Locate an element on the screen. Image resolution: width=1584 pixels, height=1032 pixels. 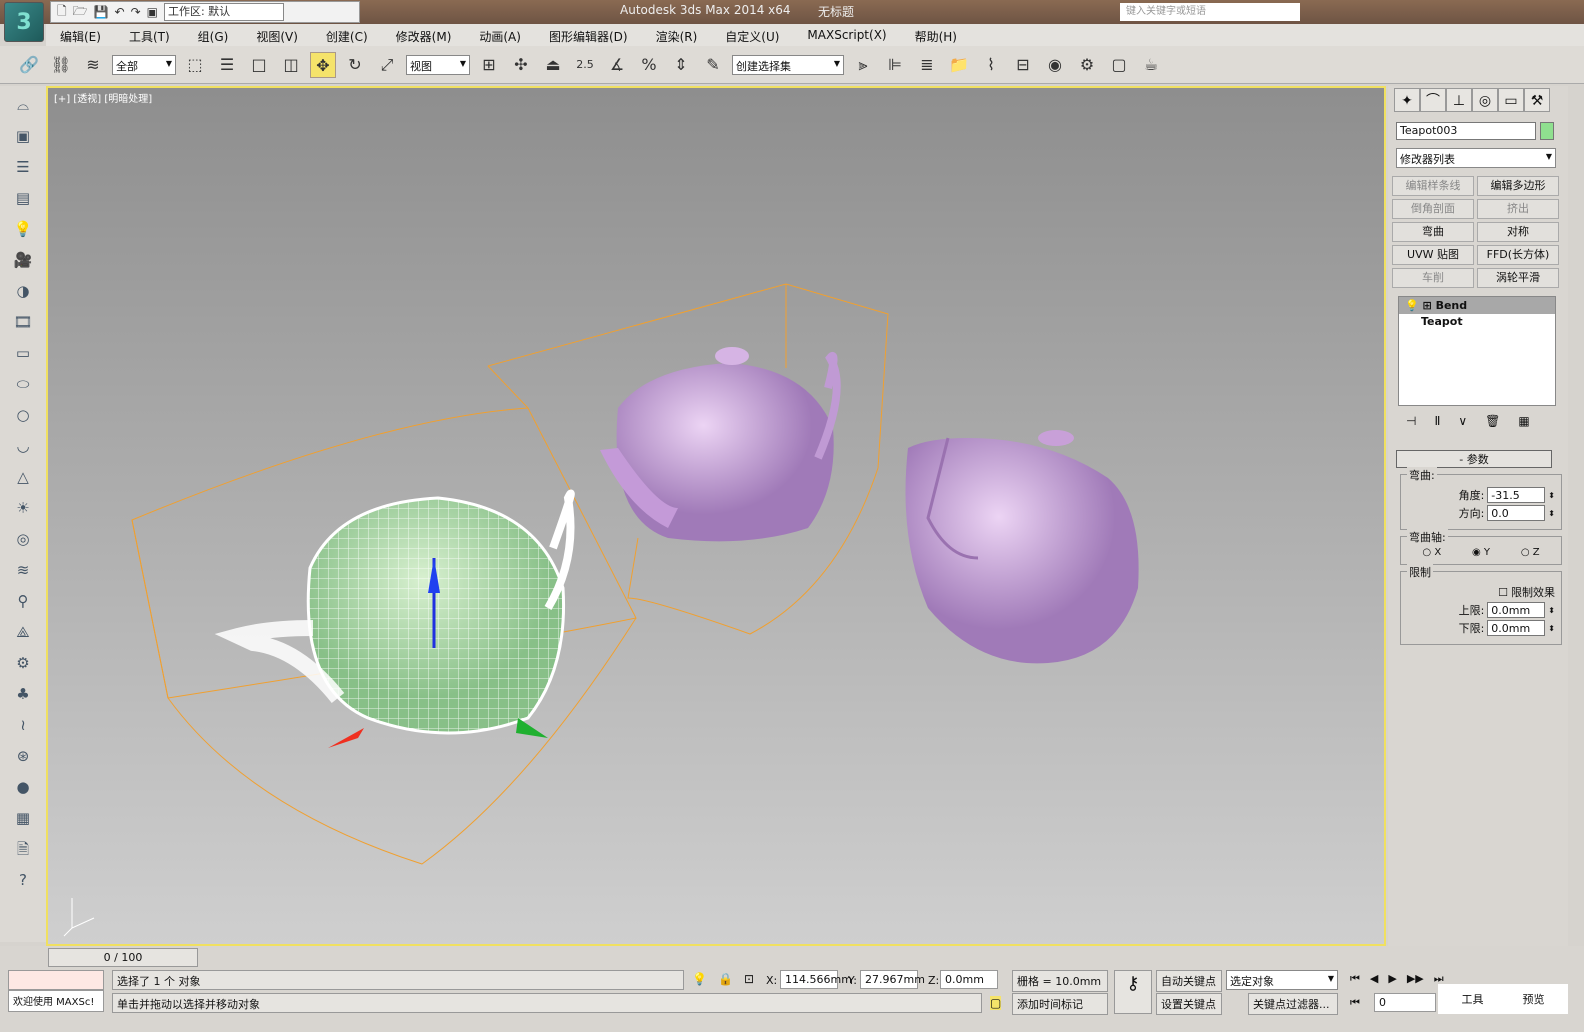
current-frame-input: 0 is located at coordinates (1405, 1002).